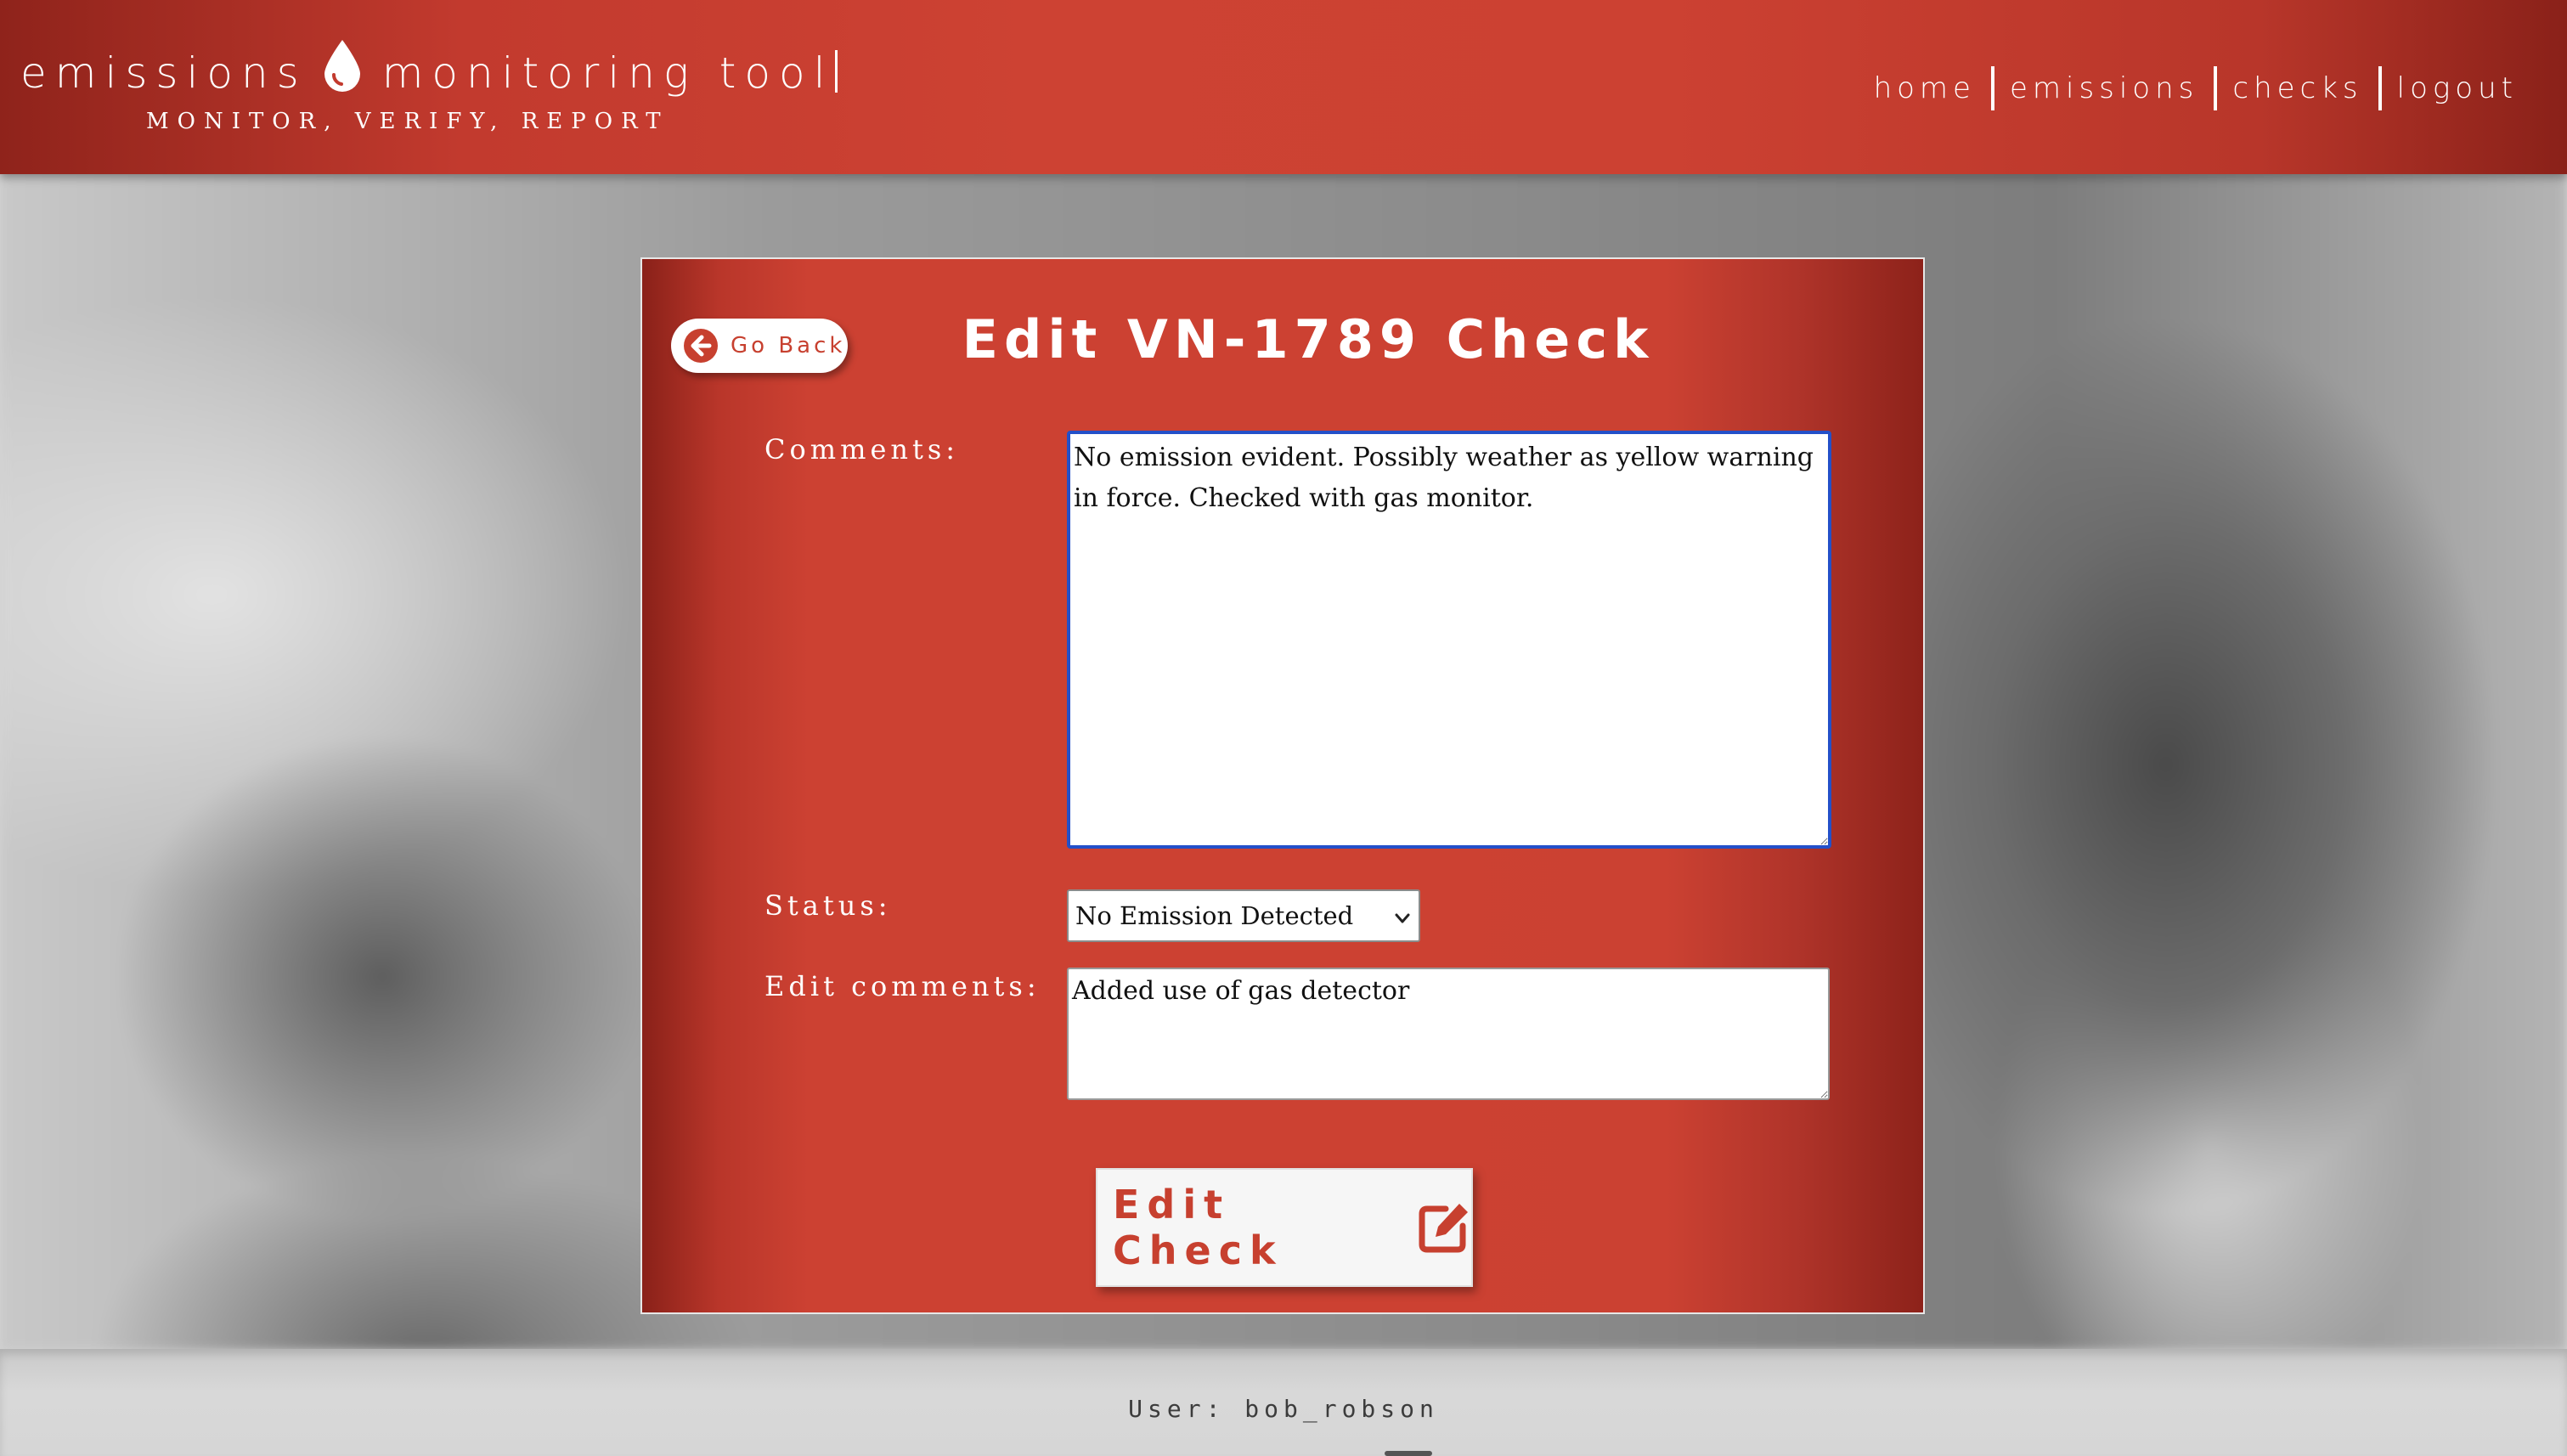  Describe the element at coordinates (2297, 89) in the screenshot. I see `nav-checks: checks` at that location.